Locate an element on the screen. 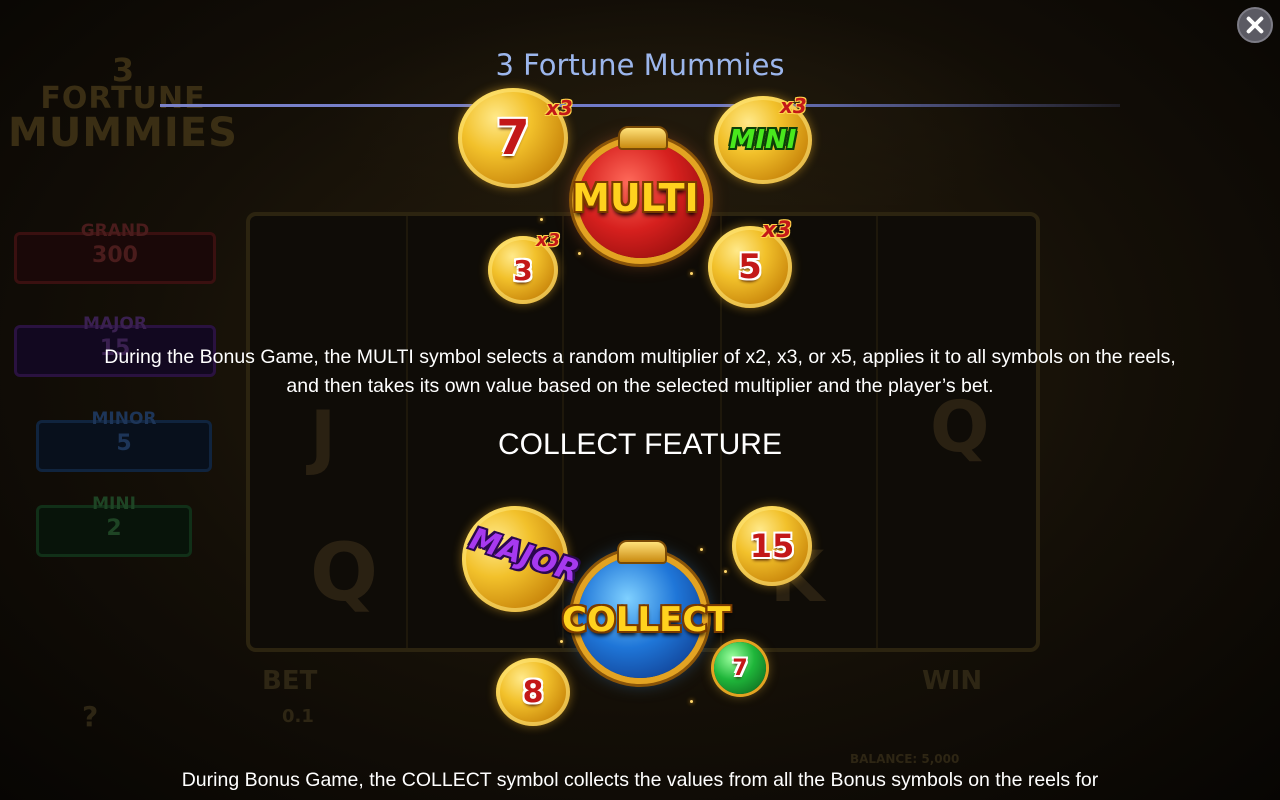 The height and width of the screenshot is (800, 1280). collect-feature-heading: COLLECT FEATURE is located at coordinates (640, 444).